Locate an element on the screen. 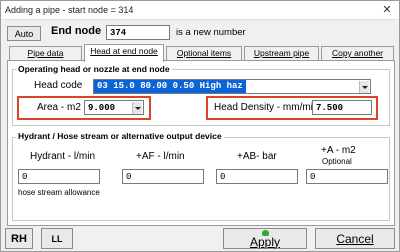 The height and width of the screenshot is (252, 400). close-icon: ✕ is located at coordinates (387, 10).